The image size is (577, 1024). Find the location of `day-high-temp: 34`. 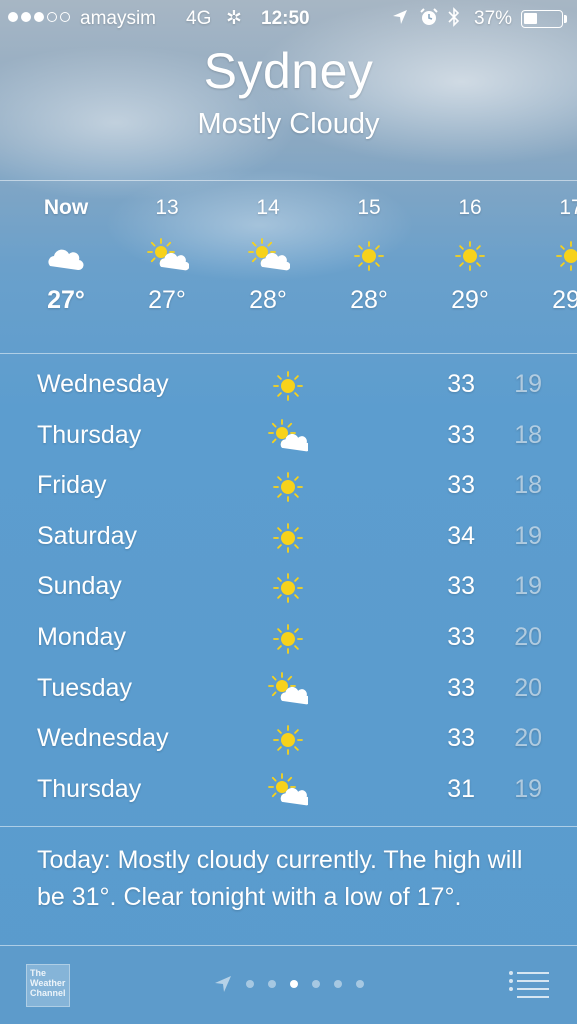

day-high-temp: 34 is located at coordinates (461, 535).